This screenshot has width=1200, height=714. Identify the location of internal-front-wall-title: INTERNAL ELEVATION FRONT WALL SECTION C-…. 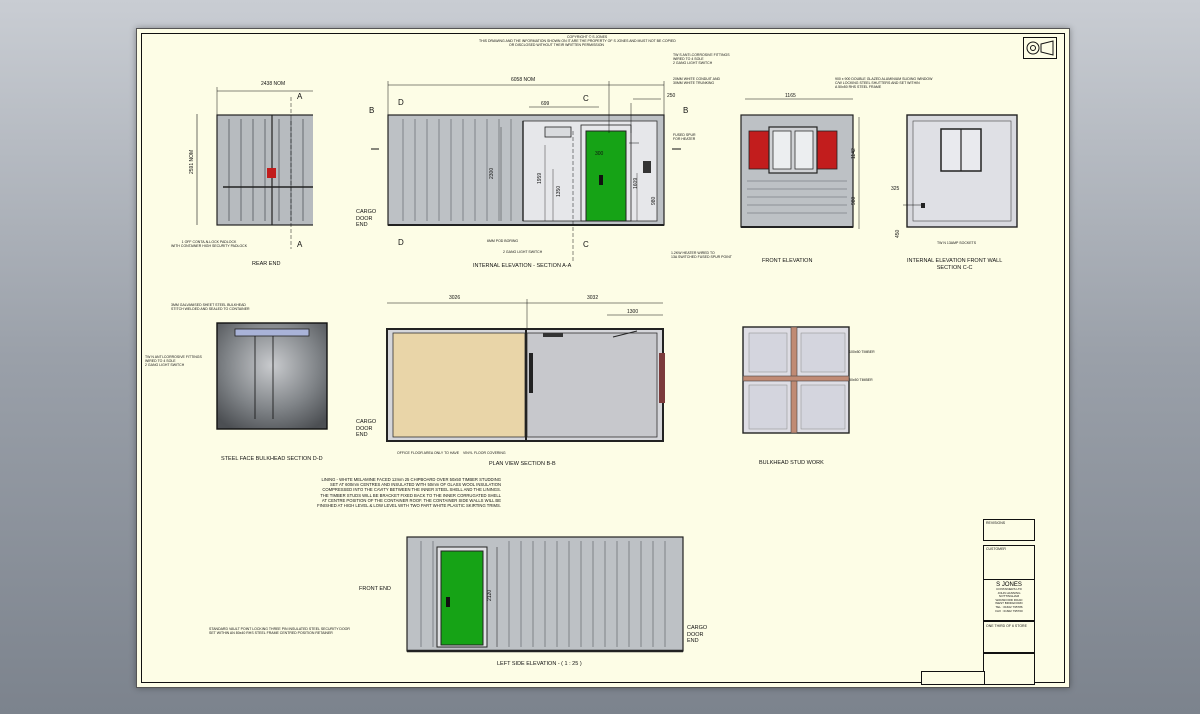
(955, 264).